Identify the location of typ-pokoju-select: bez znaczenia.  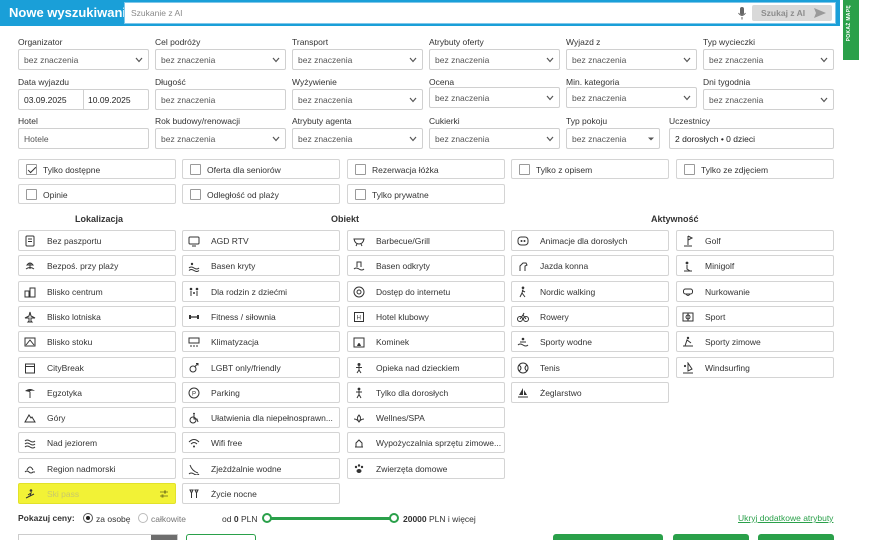
(613, 138).